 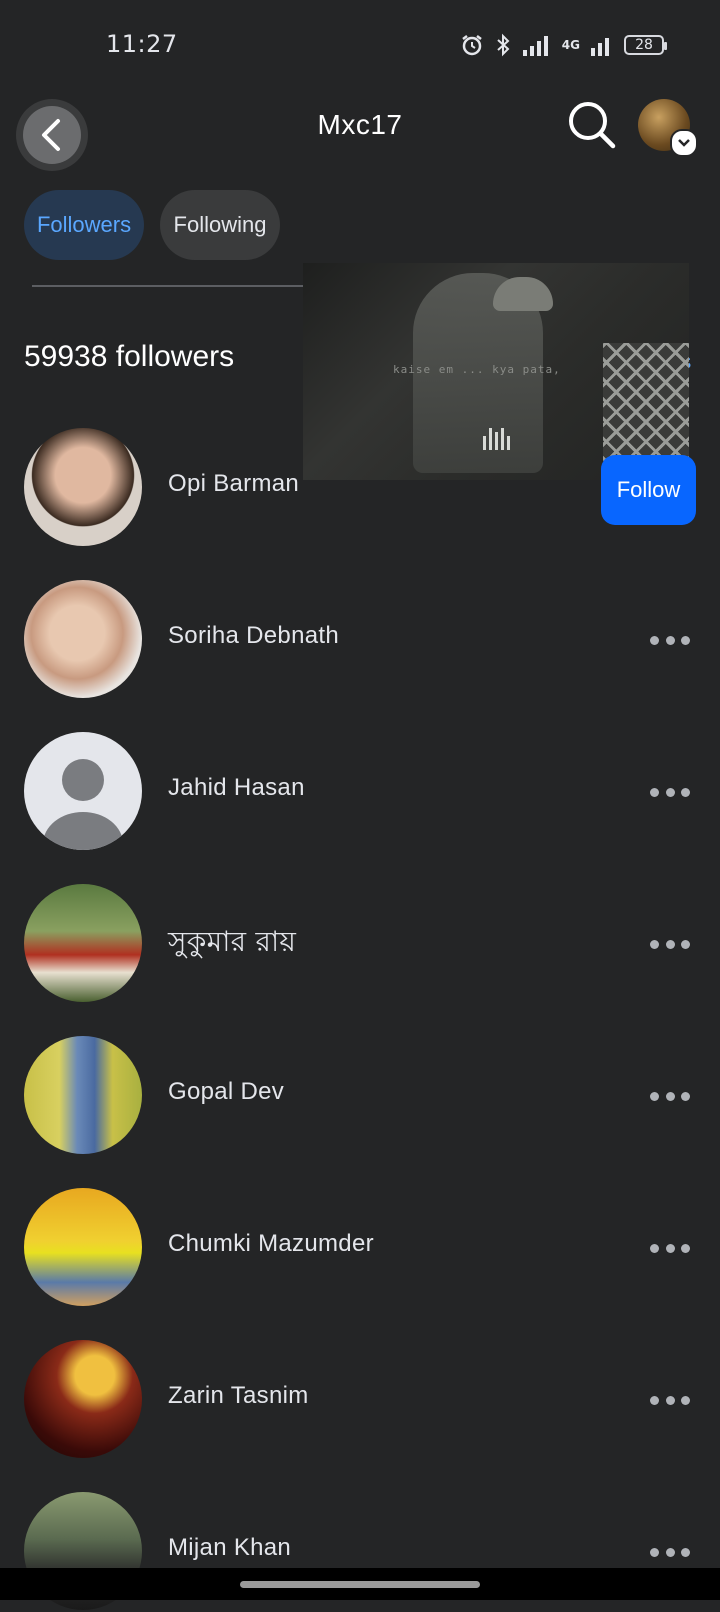 What do you see at coordinates (152, 225) in the screenshot?
I see `tab-bar: Followers Following` at bounding box center [152, 225].